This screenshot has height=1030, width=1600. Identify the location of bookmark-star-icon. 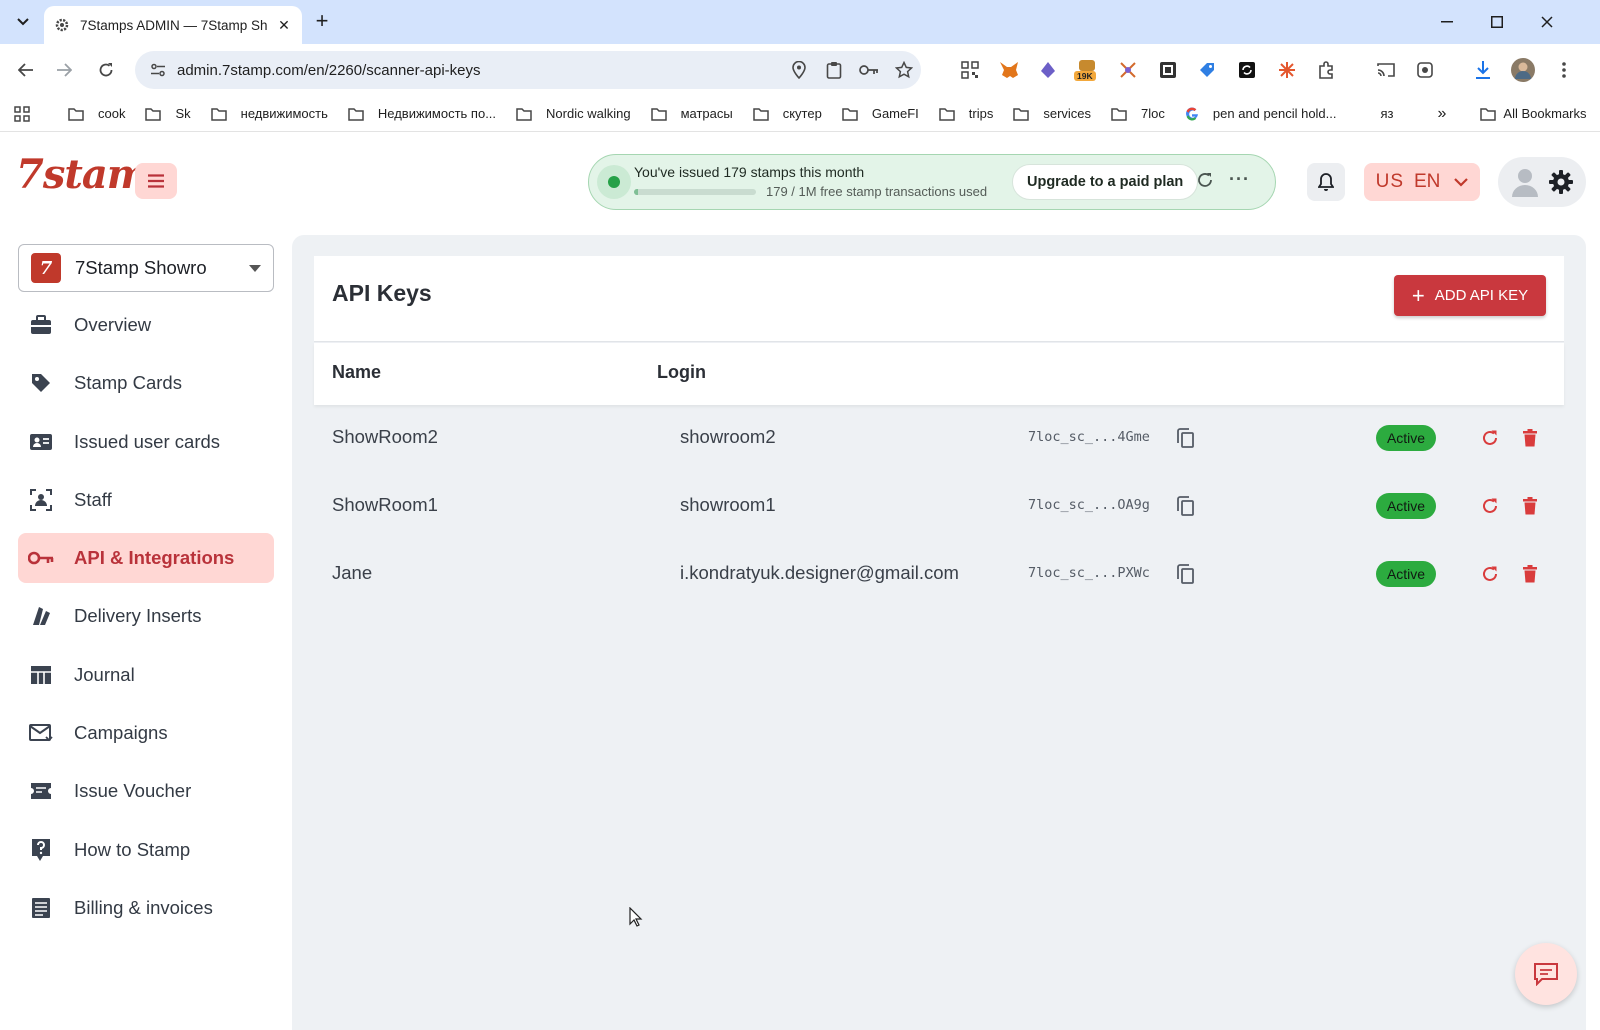
(903, 70).